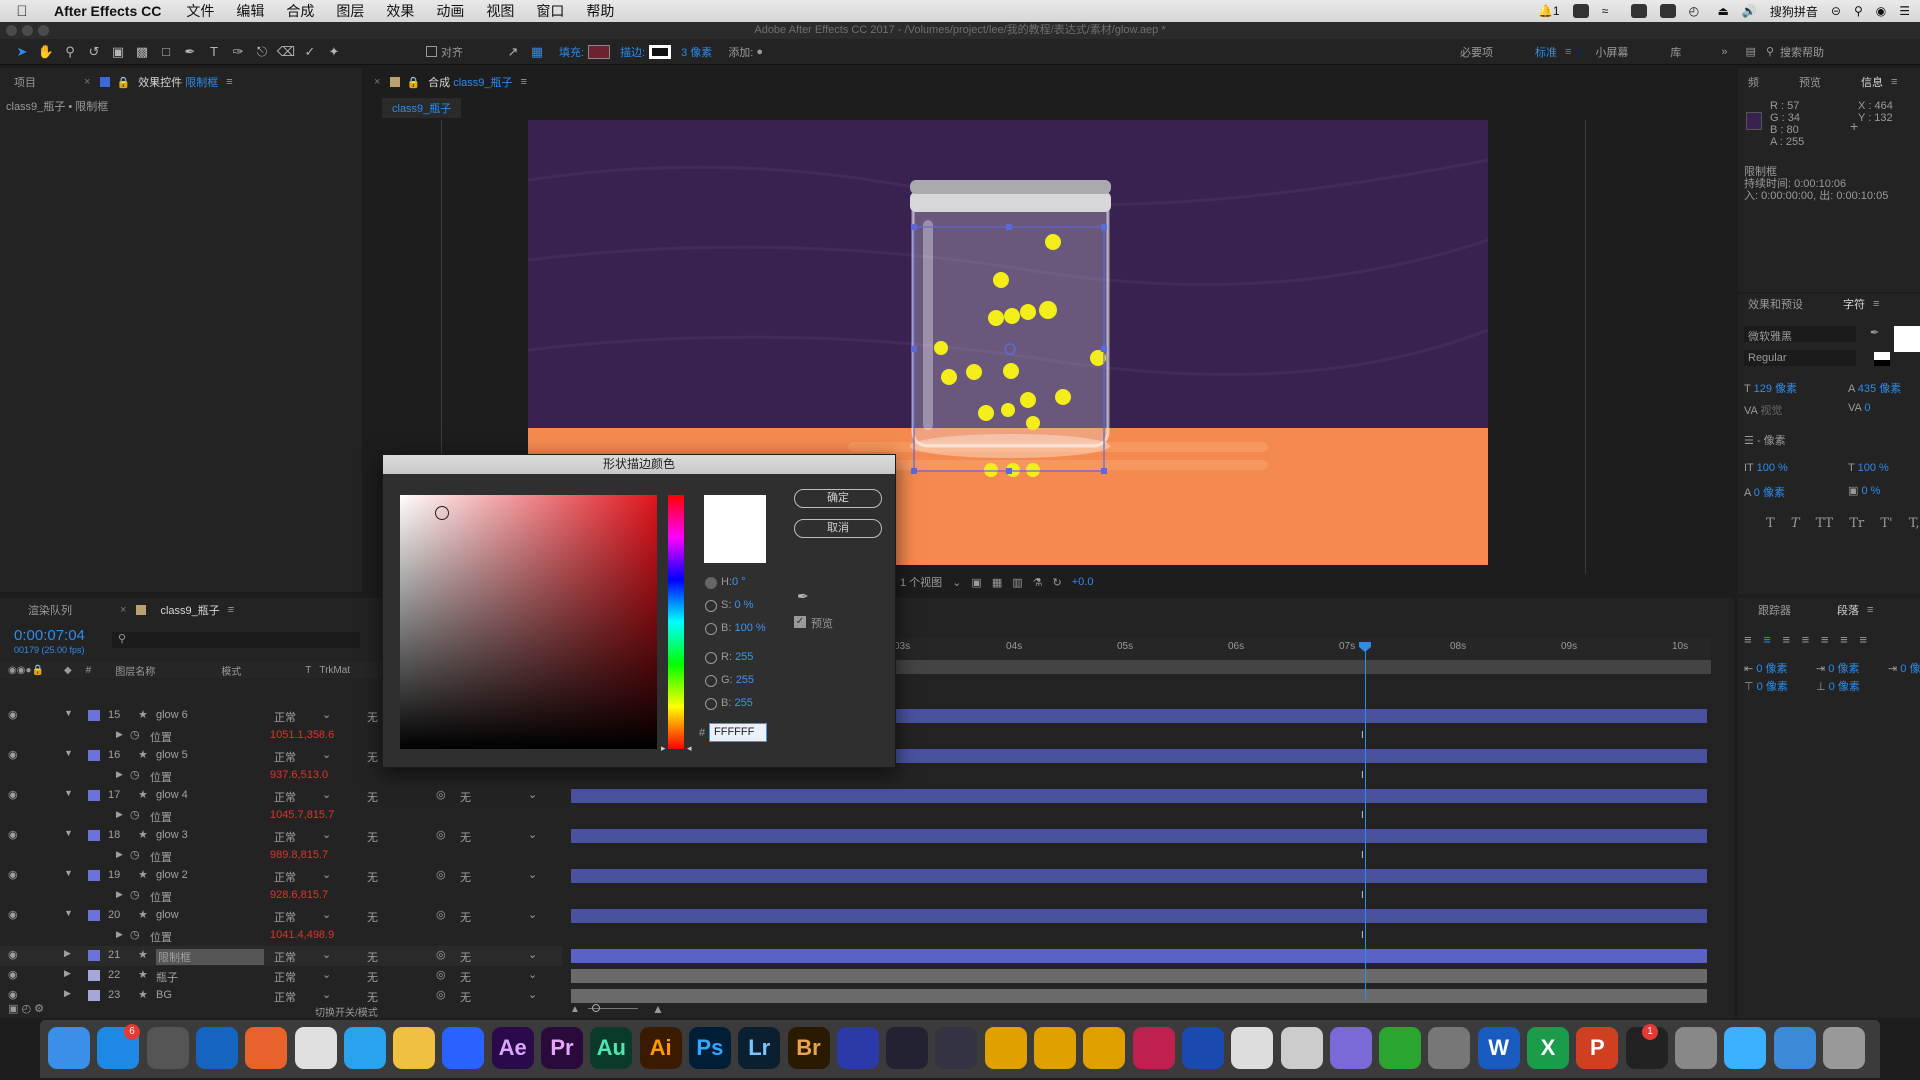  Describe the element at coordinates (164, 995) in the screenshot. I see `layer-name: BG` at that location.